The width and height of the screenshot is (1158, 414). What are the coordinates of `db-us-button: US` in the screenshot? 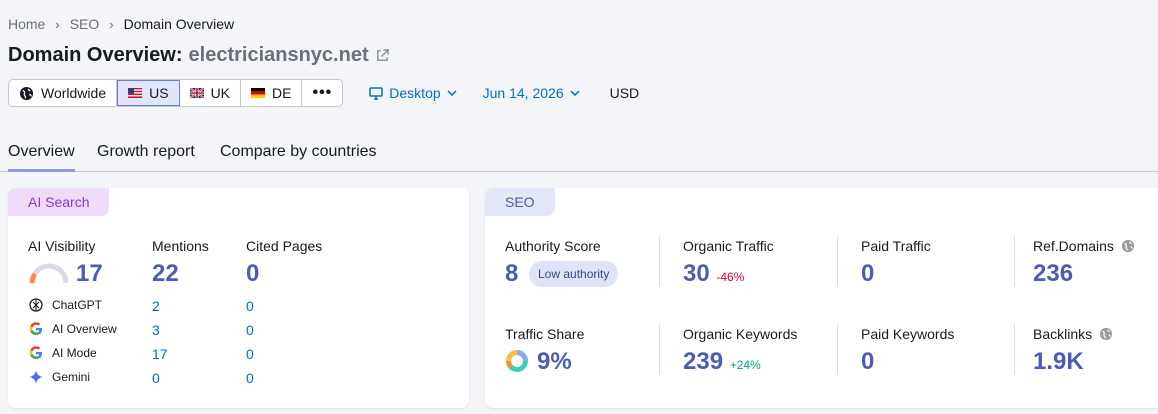 It's located at (148, 93).